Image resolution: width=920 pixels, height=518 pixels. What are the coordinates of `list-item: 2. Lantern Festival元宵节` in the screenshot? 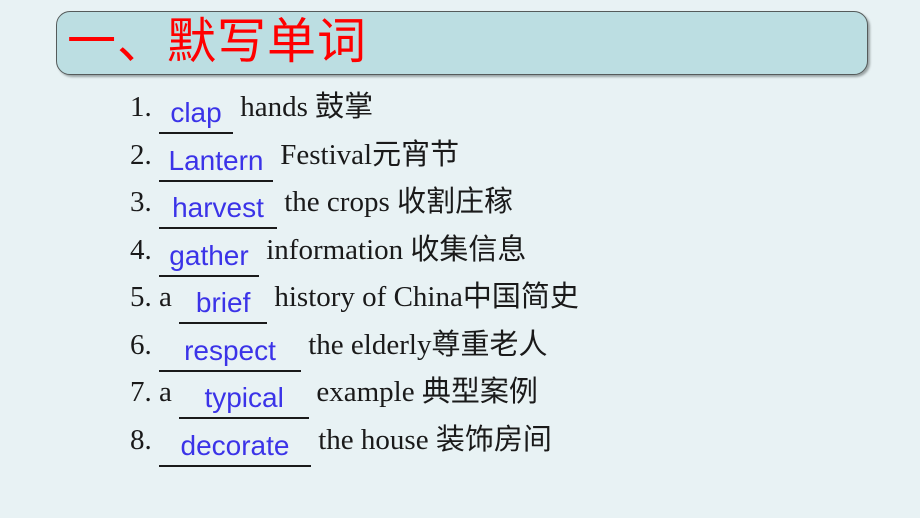 It's located at (520, 157).